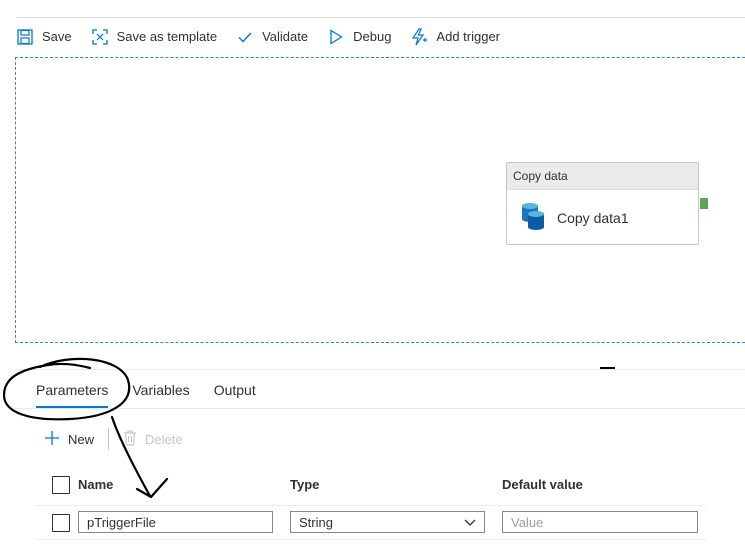 Image resolution: width=745 pixels, height=549 pixels. What do you see at coordinates (704, 203) in the screenshot?
I see `success-output-port` at bounding box center [704, 203].